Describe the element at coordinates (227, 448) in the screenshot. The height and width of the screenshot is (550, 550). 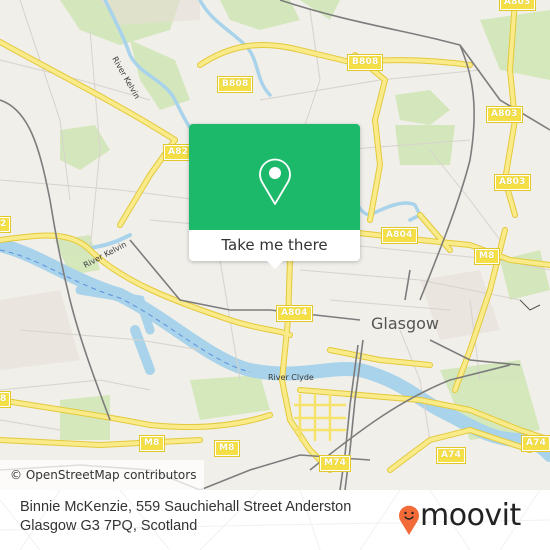
I see `road-shield-m8-south: M8` at that location.